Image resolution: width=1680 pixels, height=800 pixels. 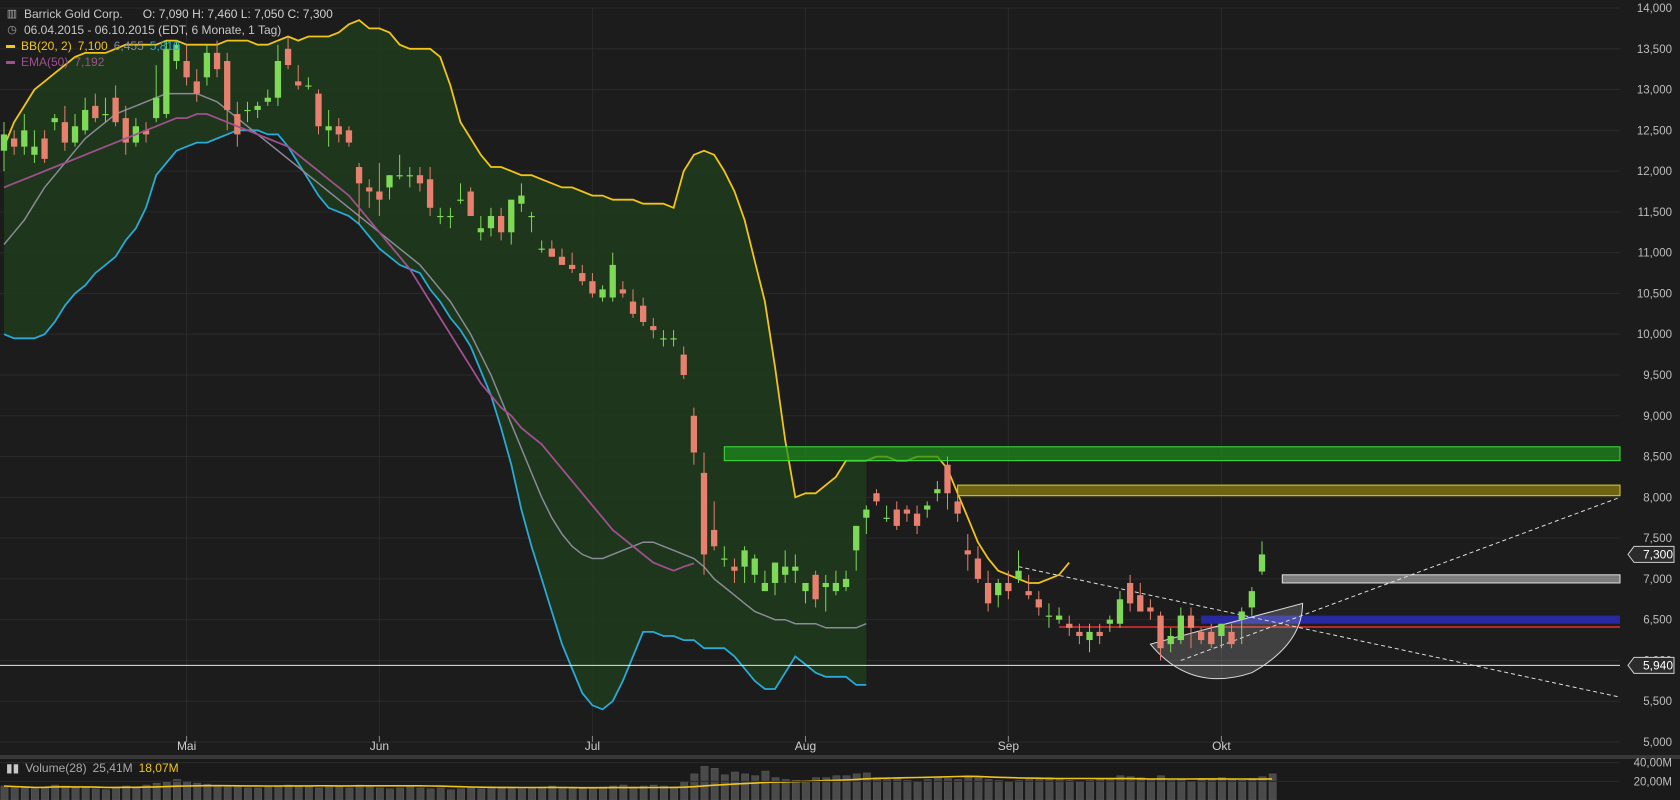 What do you see at coordinates (1289, 490) in the screenshot?
I see `resistance-zone-yellow` at bounding box center [1289, 490].